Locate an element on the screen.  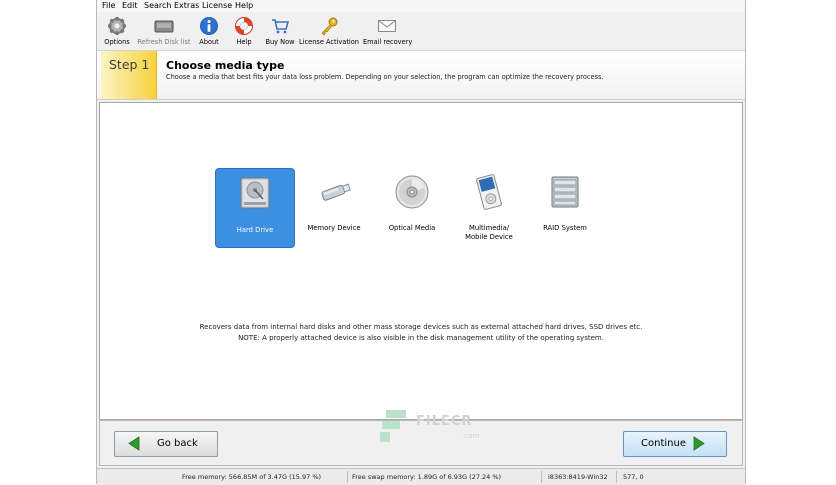
arrow-left-icon is located at coordinates (134, 443).